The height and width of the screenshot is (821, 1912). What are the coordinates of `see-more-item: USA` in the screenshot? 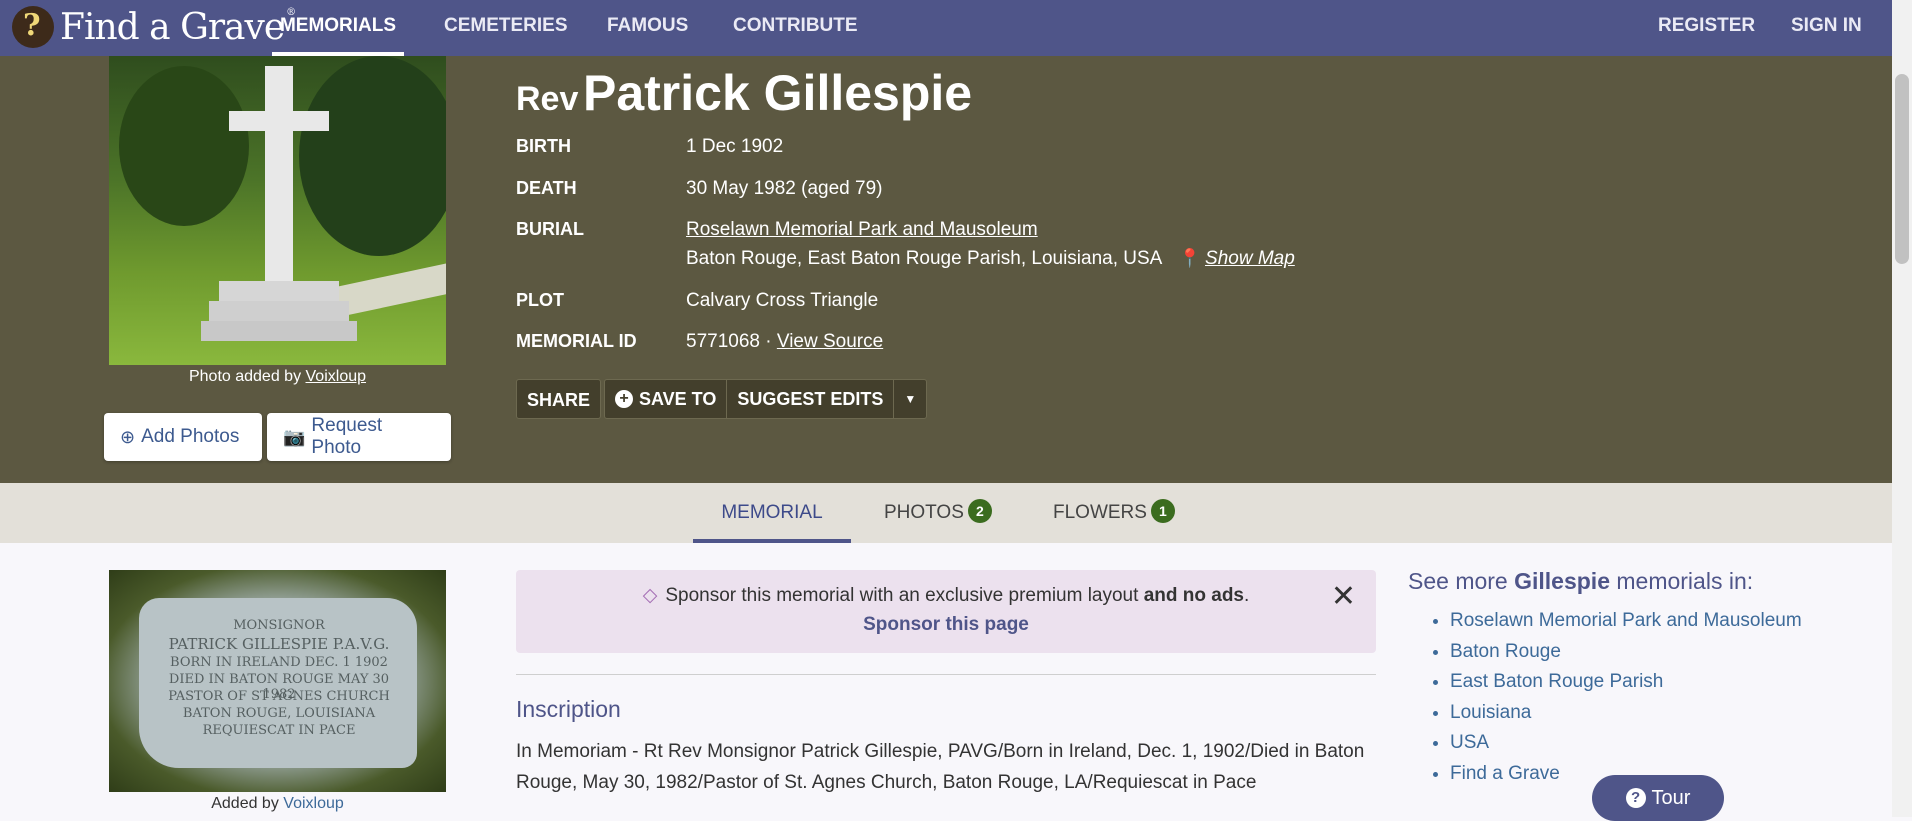 It's located at (1626, 743).